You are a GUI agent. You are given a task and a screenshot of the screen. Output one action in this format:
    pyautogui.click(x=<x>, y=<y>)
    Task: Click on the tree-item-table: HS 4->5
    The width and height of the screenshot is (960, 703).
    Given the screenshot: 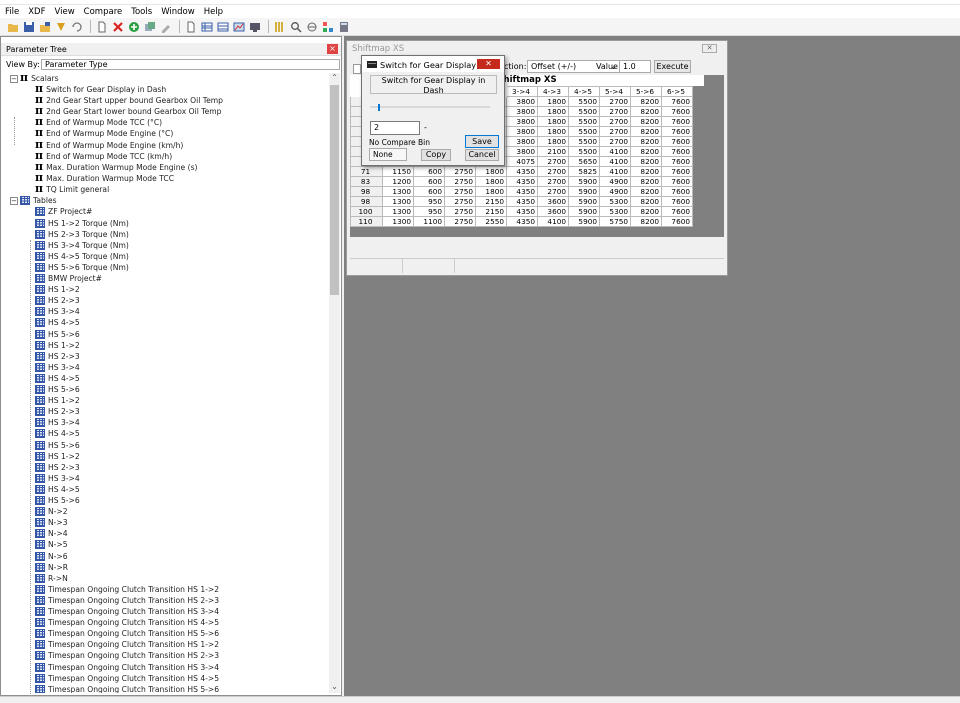 What is the action you would take?
    pyautogui.click(x=57, y=378)
    